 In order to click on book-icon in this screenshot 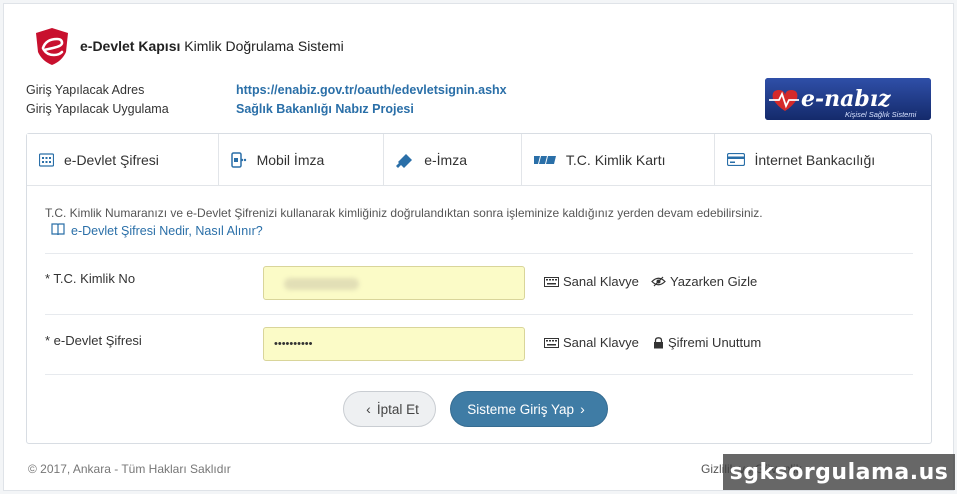, I will do `click(58, 231)`.